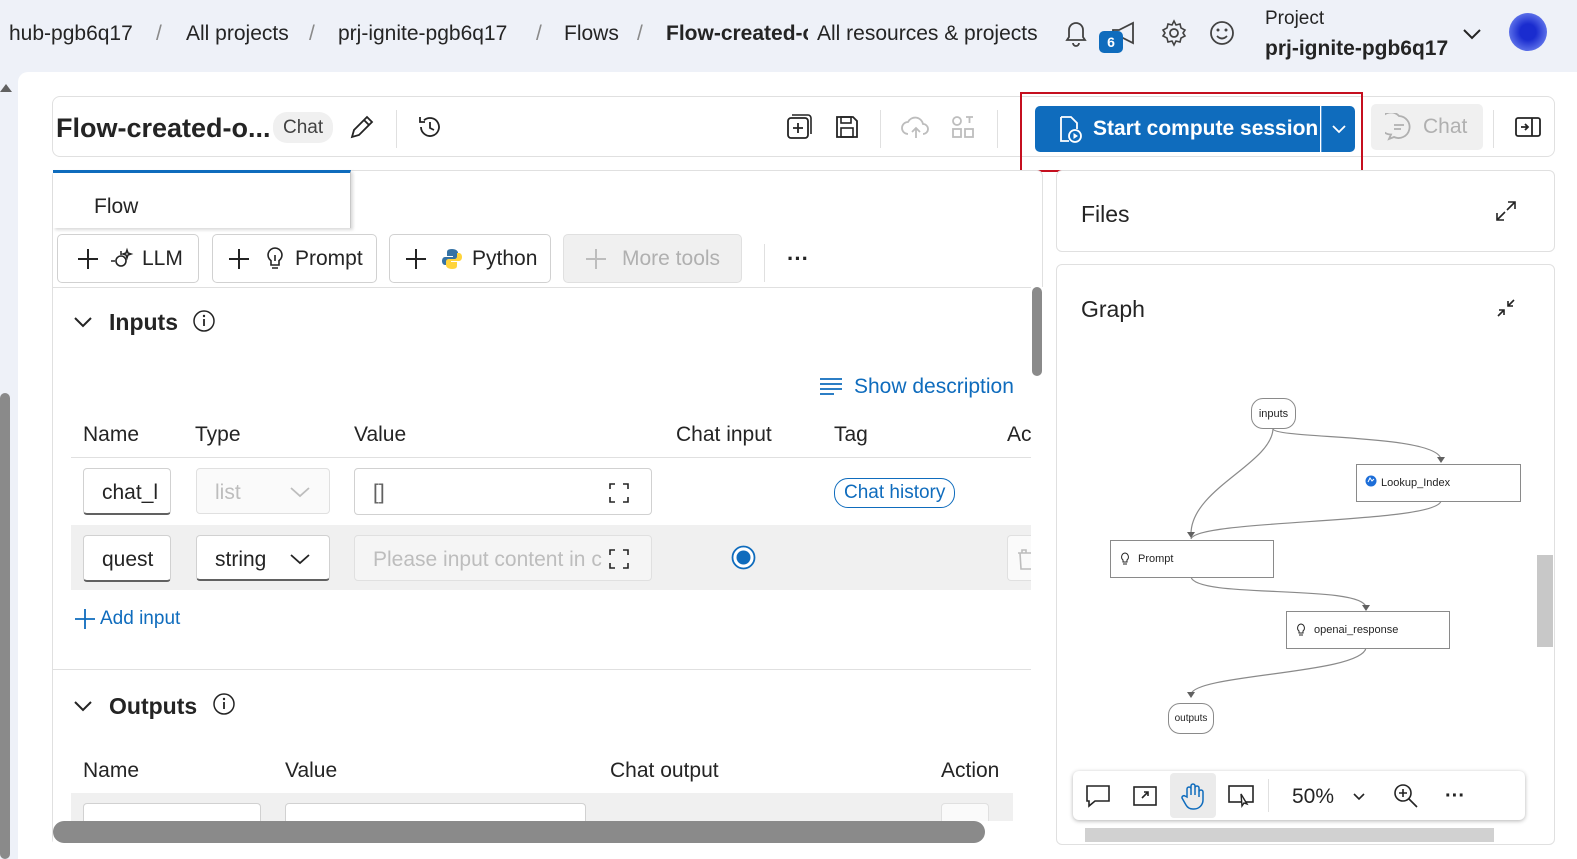 This screenshot has height=859, width=1577. I want to click on add-llm-button: LLM, so click(128, 258).